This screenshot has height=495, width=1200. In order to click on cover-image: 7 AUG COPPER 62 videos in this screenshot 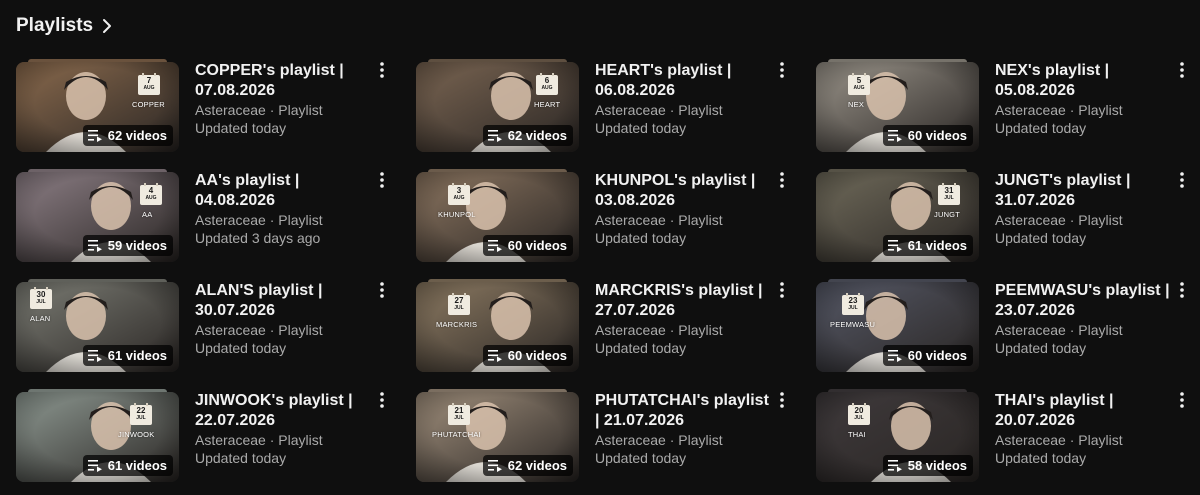, I will do `click(97, 107)`.